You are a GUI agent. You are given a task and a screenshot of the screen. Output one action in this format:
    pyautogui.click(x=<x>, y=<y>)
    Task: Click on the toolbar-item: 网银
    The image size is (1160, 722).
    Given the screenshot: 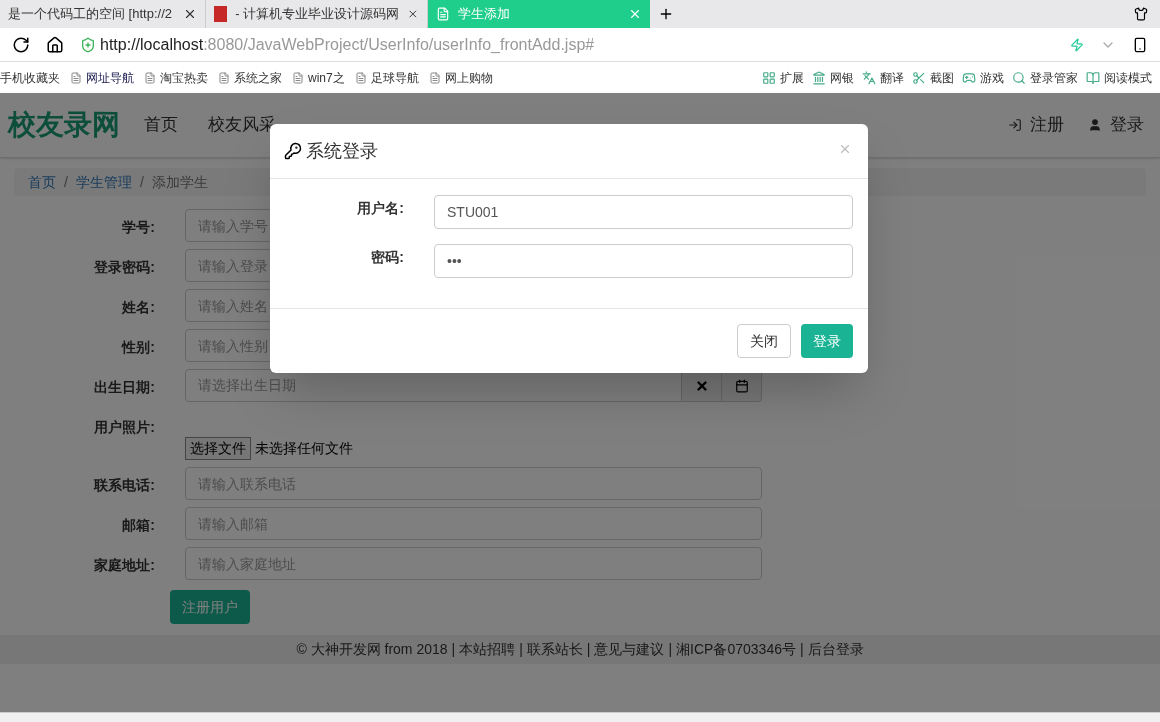 What is the action you would take?
    pyautogui.click(x=842, y=77)
    